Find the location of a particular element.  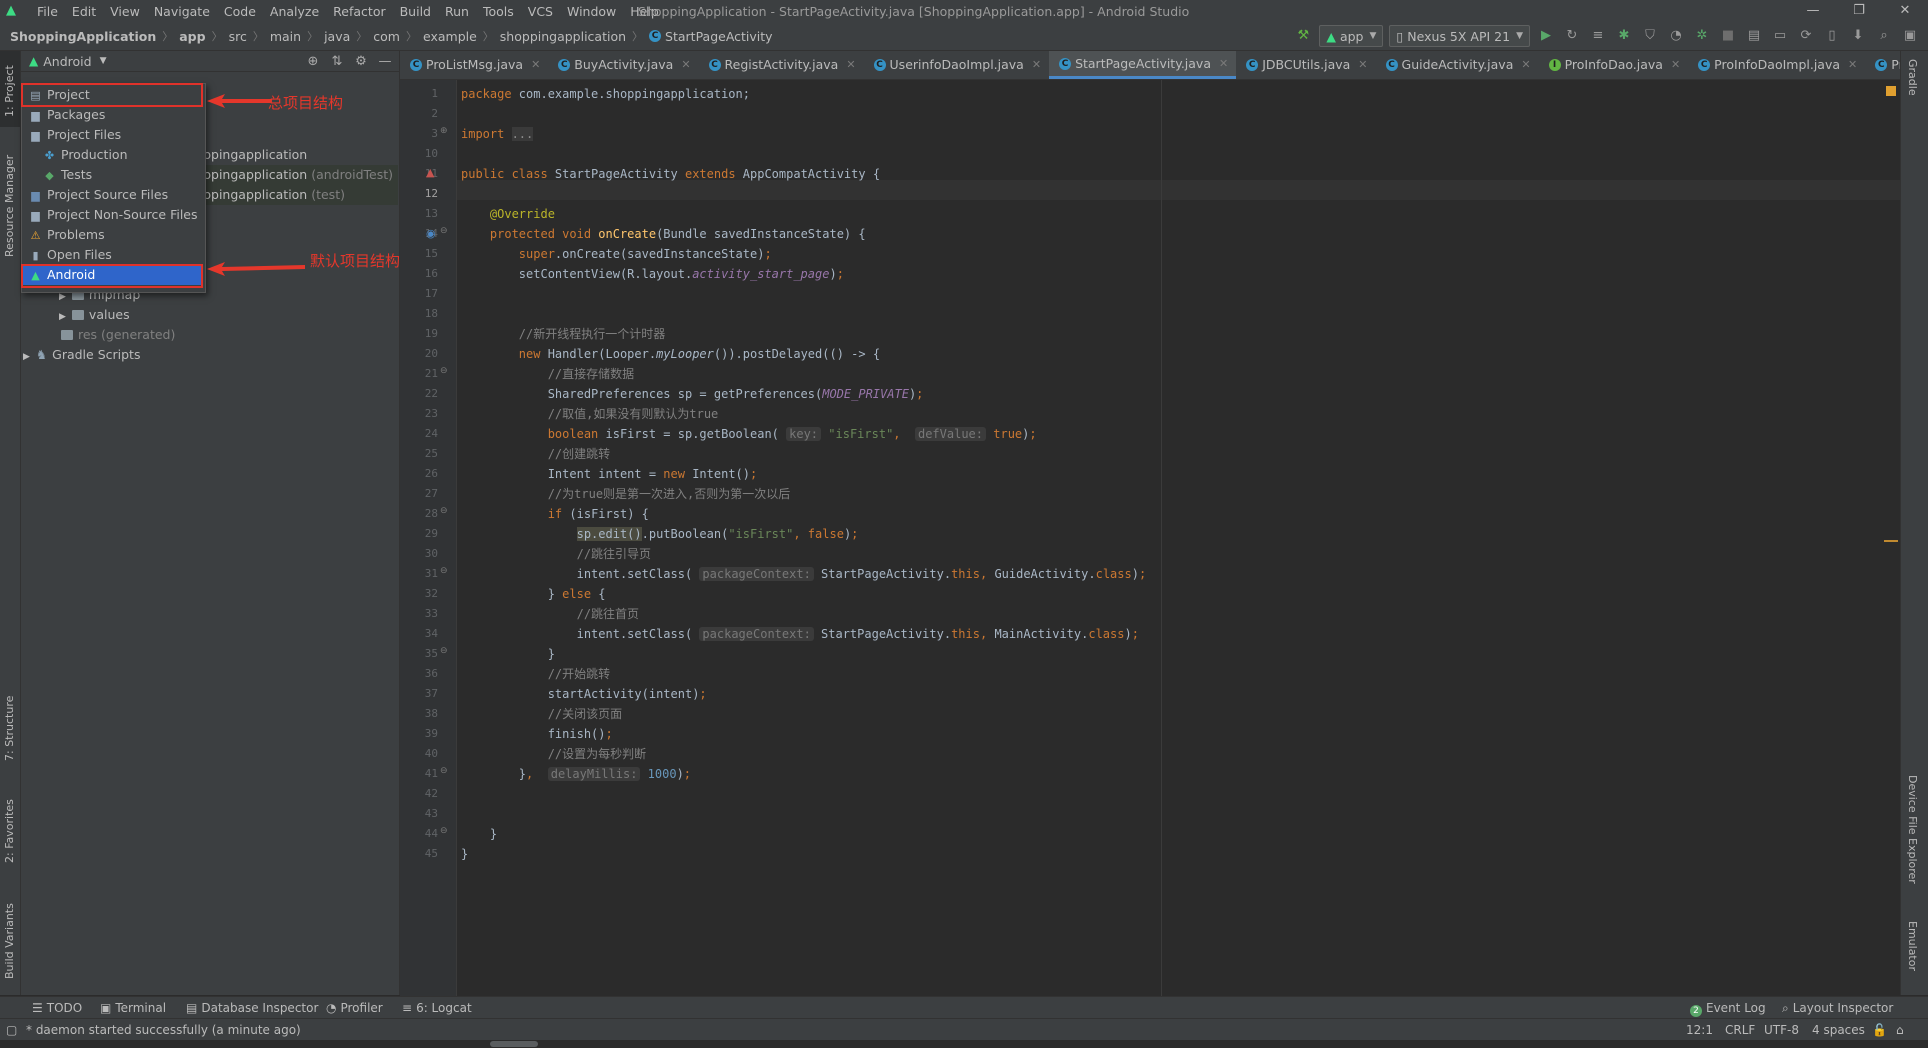

project-view-header: ▲ Android ▼ ⊕ ⇅ ⚙ — is located at coordinates (210, 61).